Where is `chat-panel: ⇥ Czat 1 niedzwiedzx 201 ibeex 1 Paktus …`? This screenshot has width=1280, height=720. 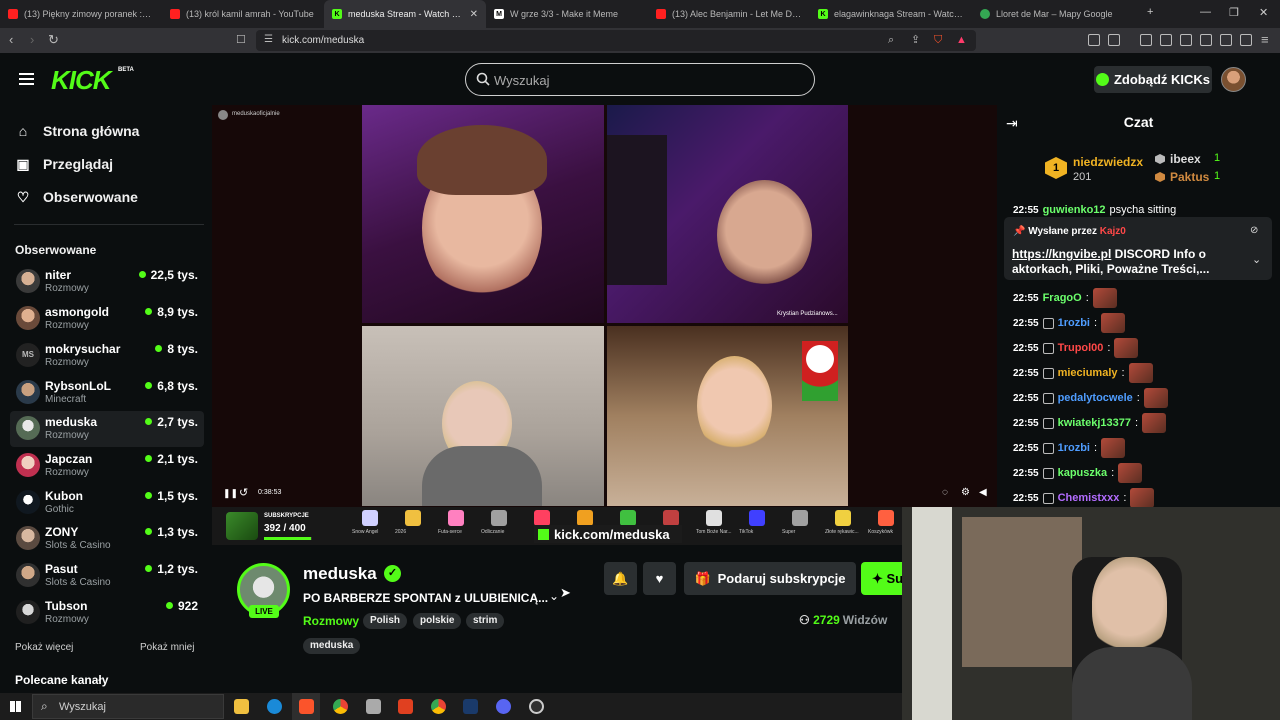
chat-panel: ⇥ Czat 1 niedzwiedzx 201 ibeex 1 Paktus … is located at coordinates (1138, 306).